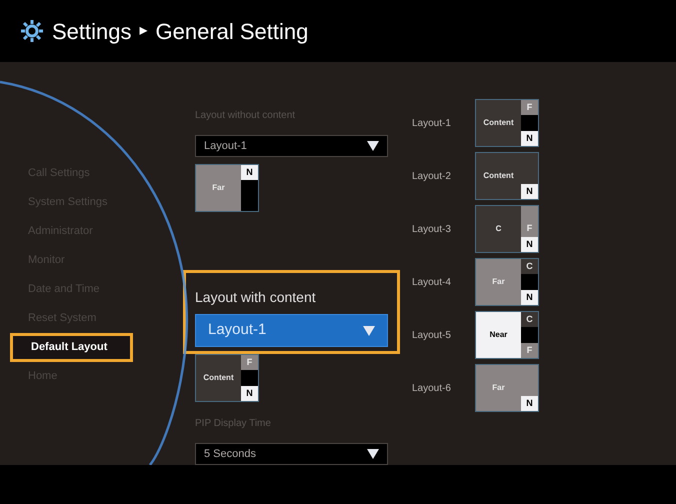  I want to click on layout-label: Layout-2, so click(432, 177).